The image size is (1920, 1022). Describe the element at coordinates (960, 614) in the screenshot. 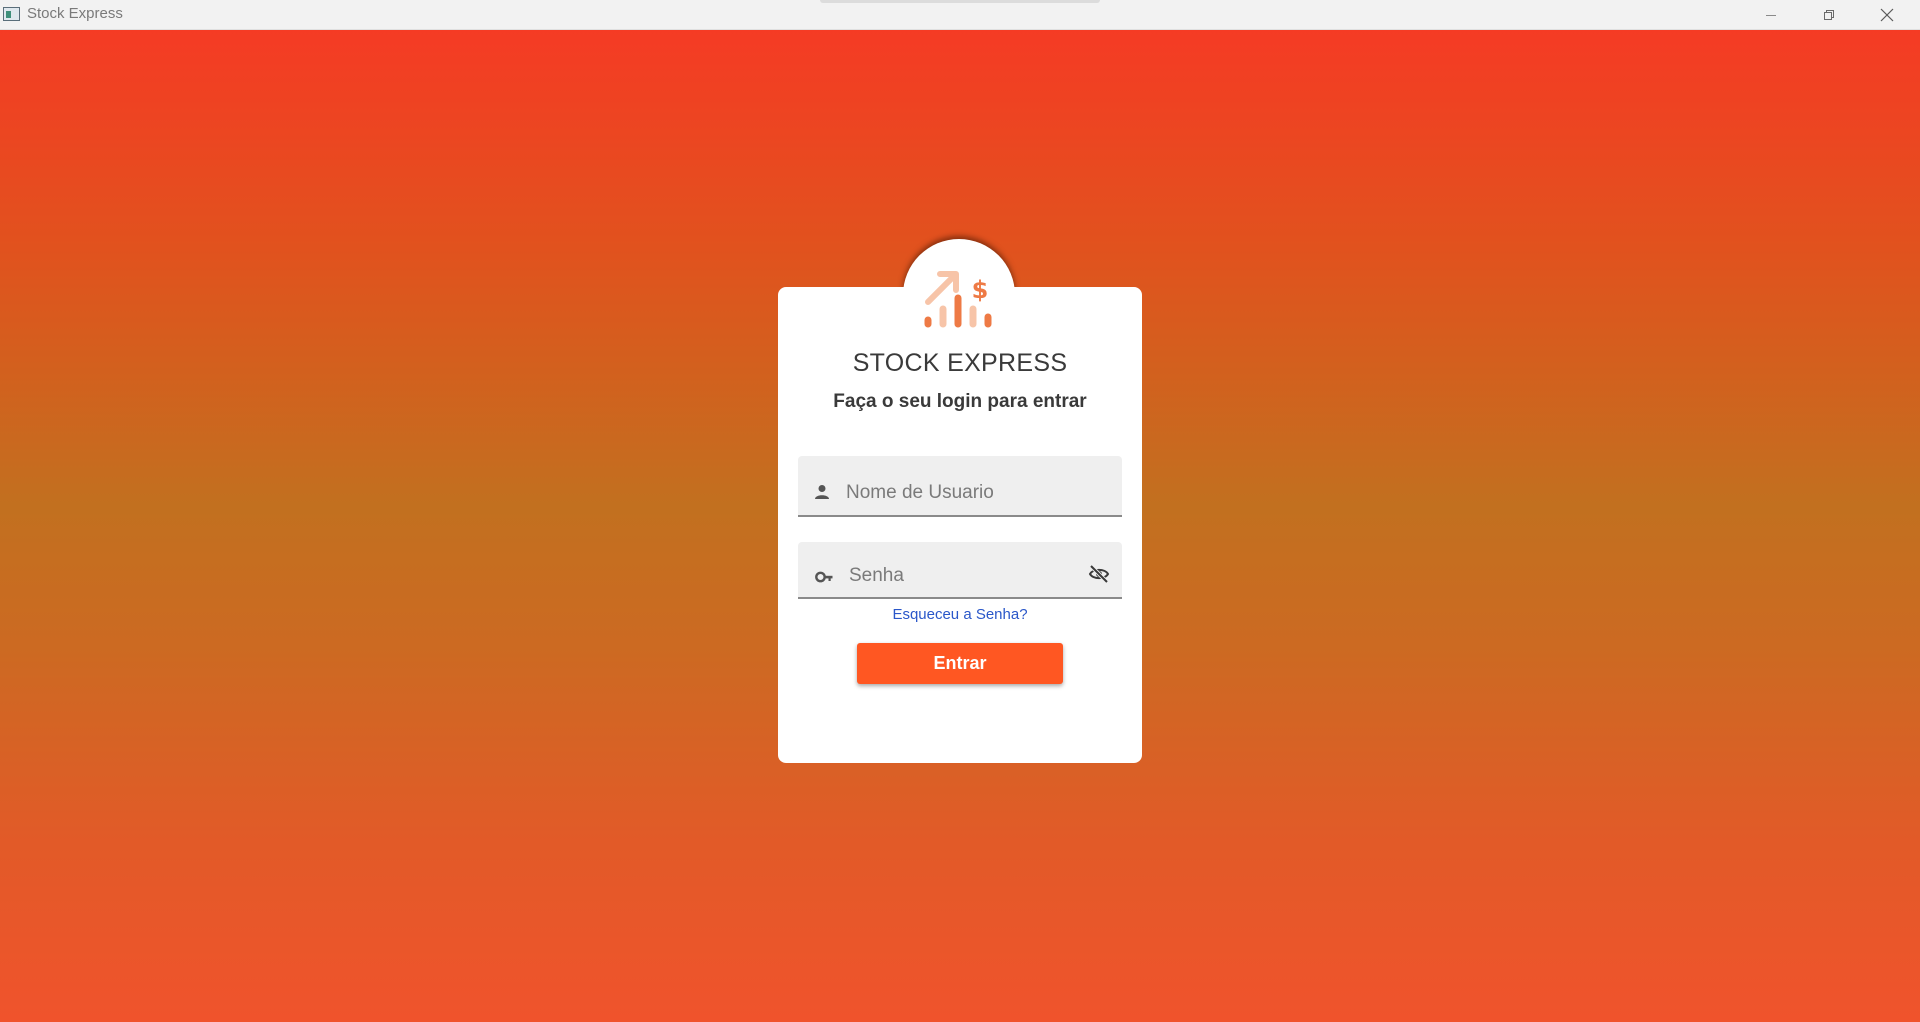

I see `forgot-password-link: Esqueceu a Senha?` at that location.